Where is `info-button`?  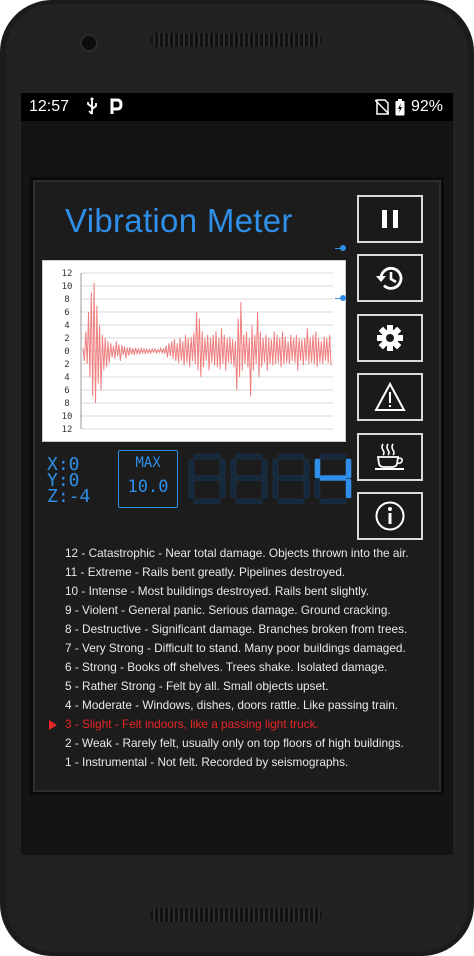 info-button is located at coordinates (390, 516).